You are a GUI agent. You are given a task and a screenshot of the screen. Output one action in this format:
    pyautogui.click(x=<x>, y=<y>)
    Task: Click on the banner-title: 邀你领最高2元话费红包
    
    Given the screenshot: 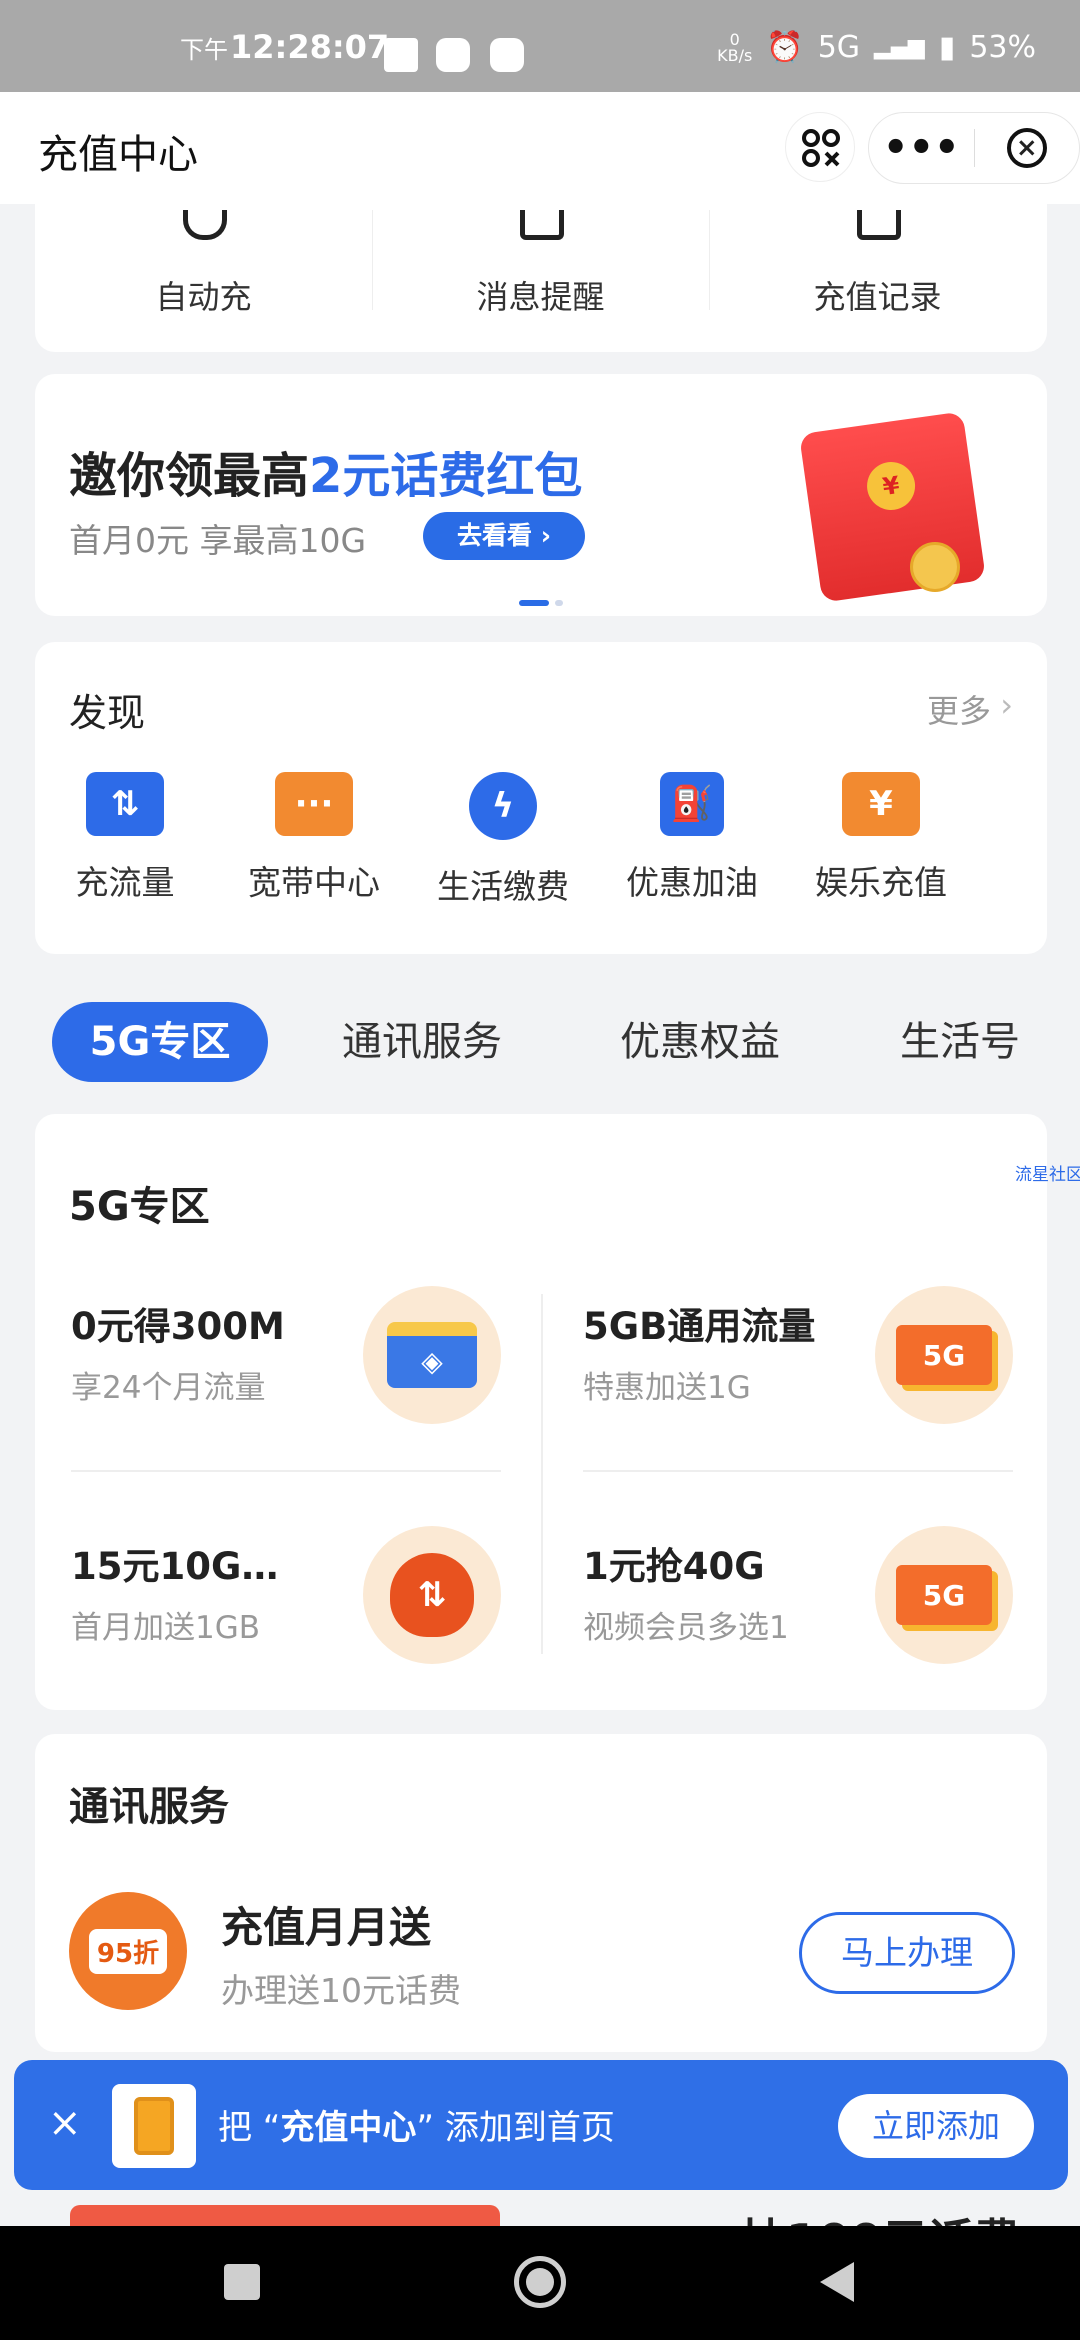 What is the action you would take?
    pyautogui.click(x=326, y=476)
    